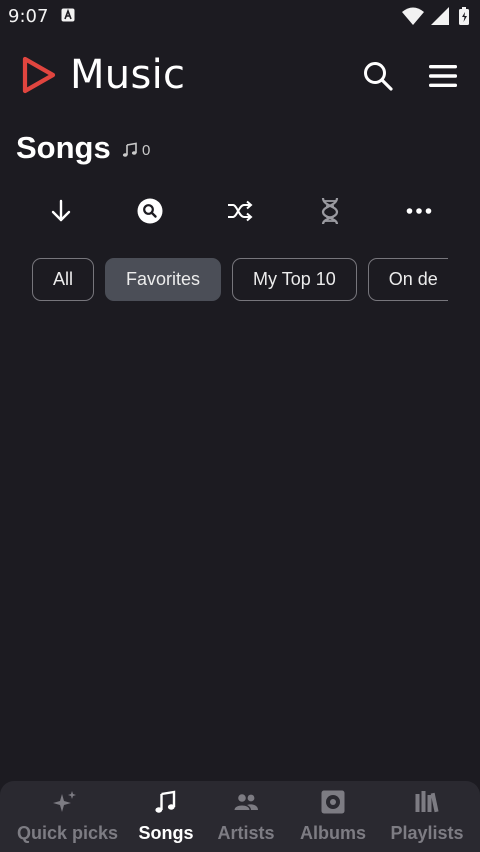 The height and width of the screenshot is (852, 480). I want to click on dna-icon, so click(330, 211).